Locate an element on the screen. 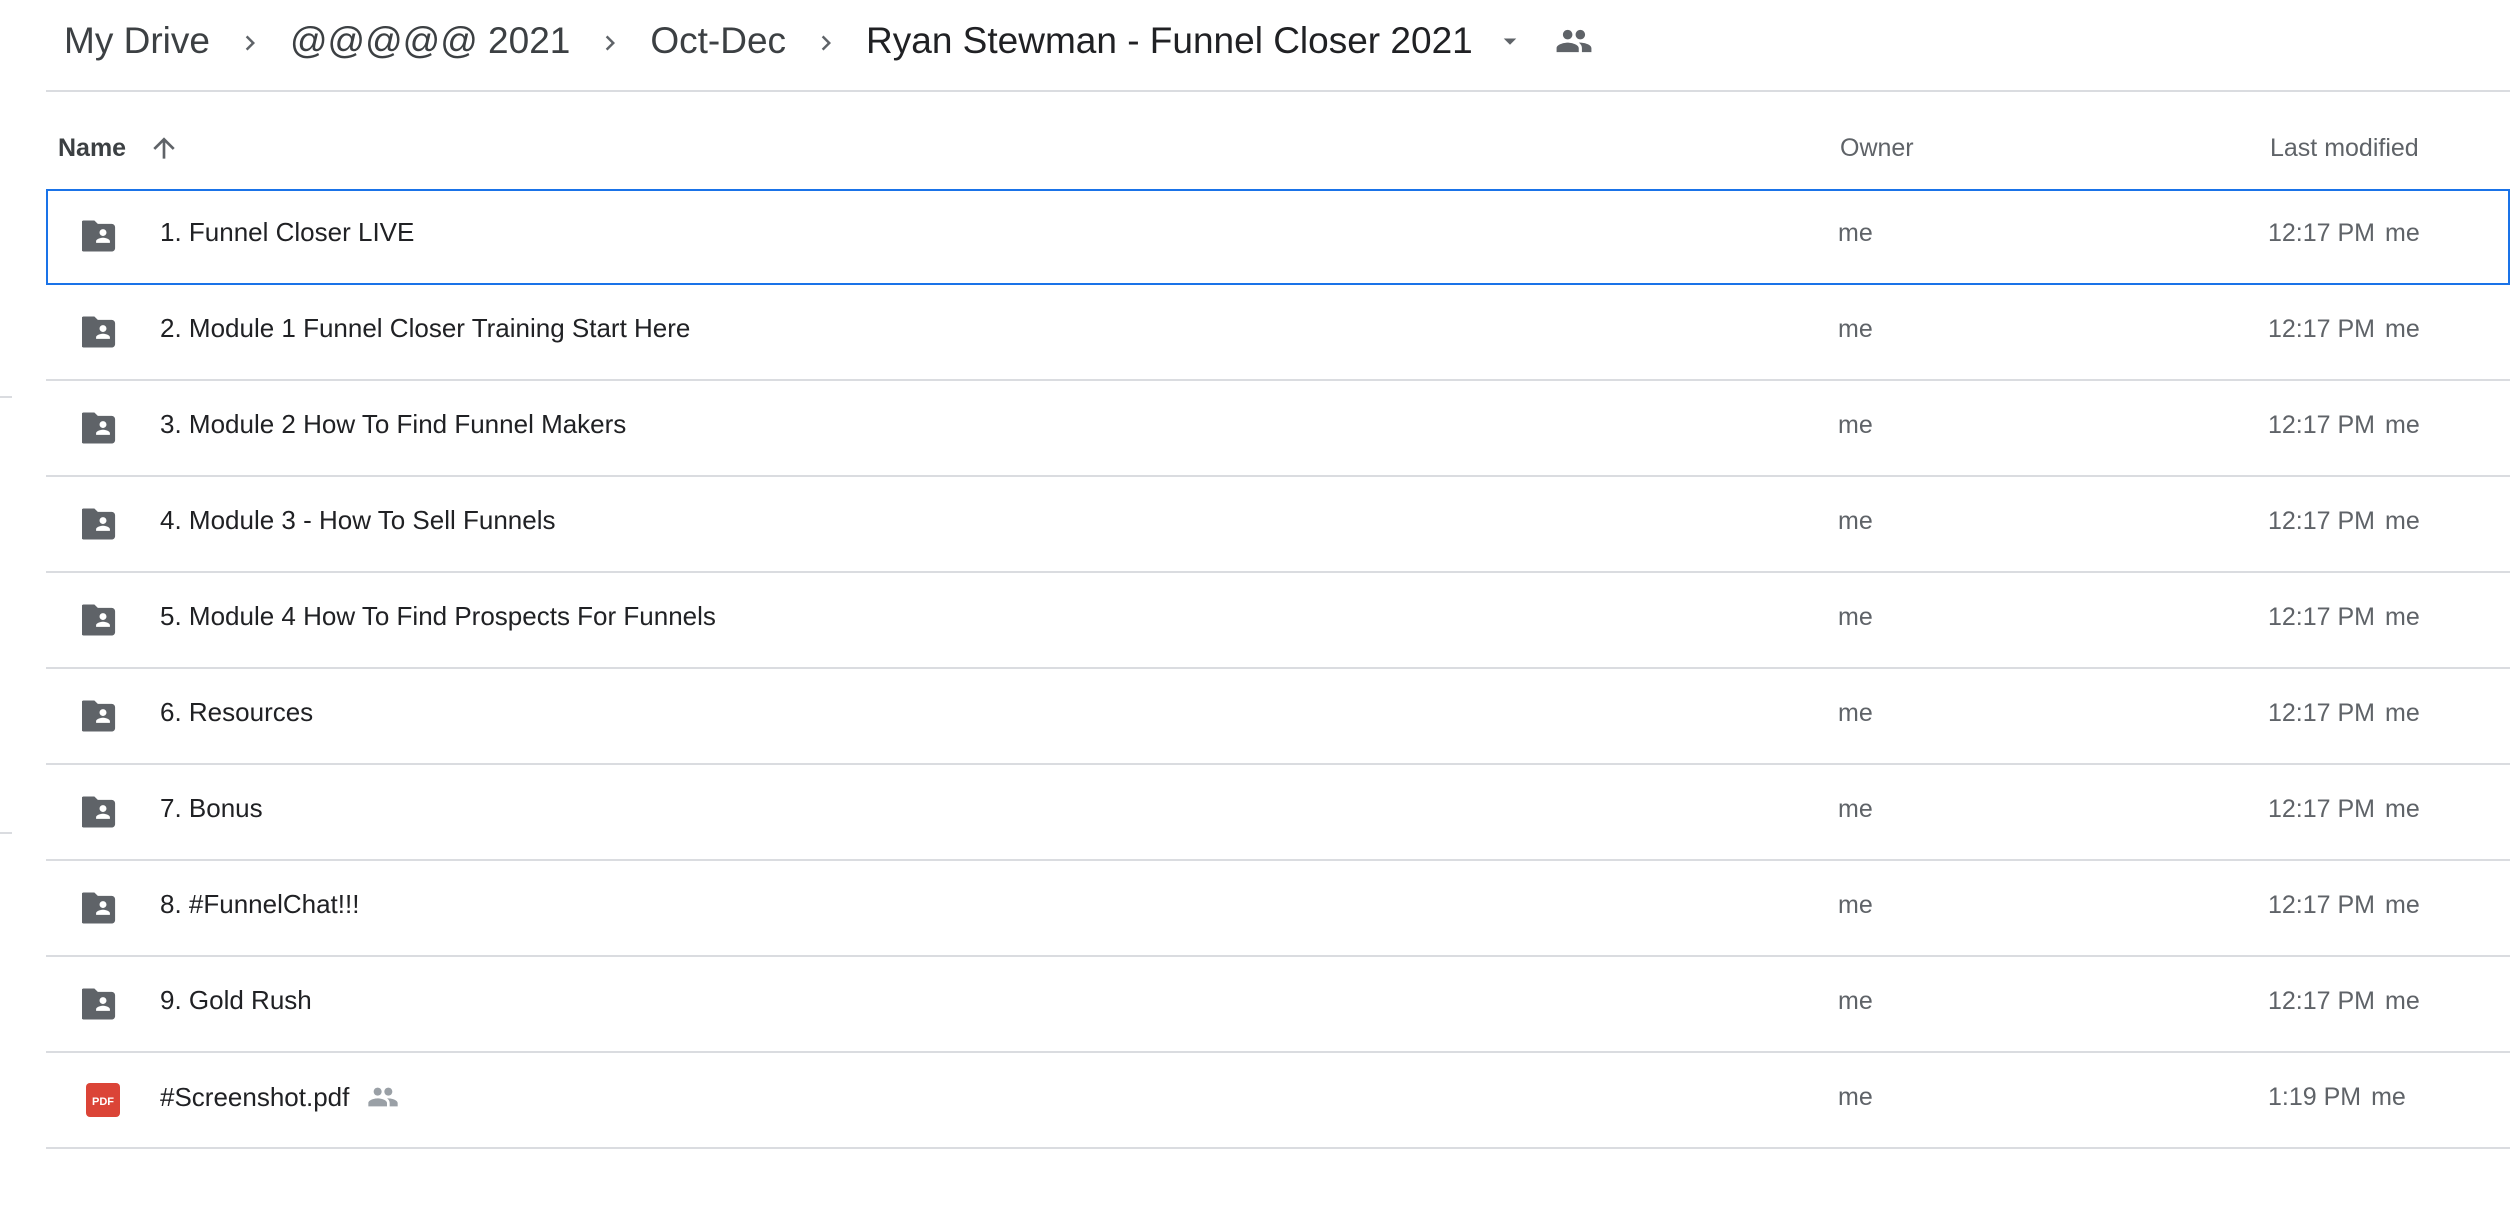  file-row: 9. Gold Rush me 12:17 PM me is located at coordinates (1278, 1005).